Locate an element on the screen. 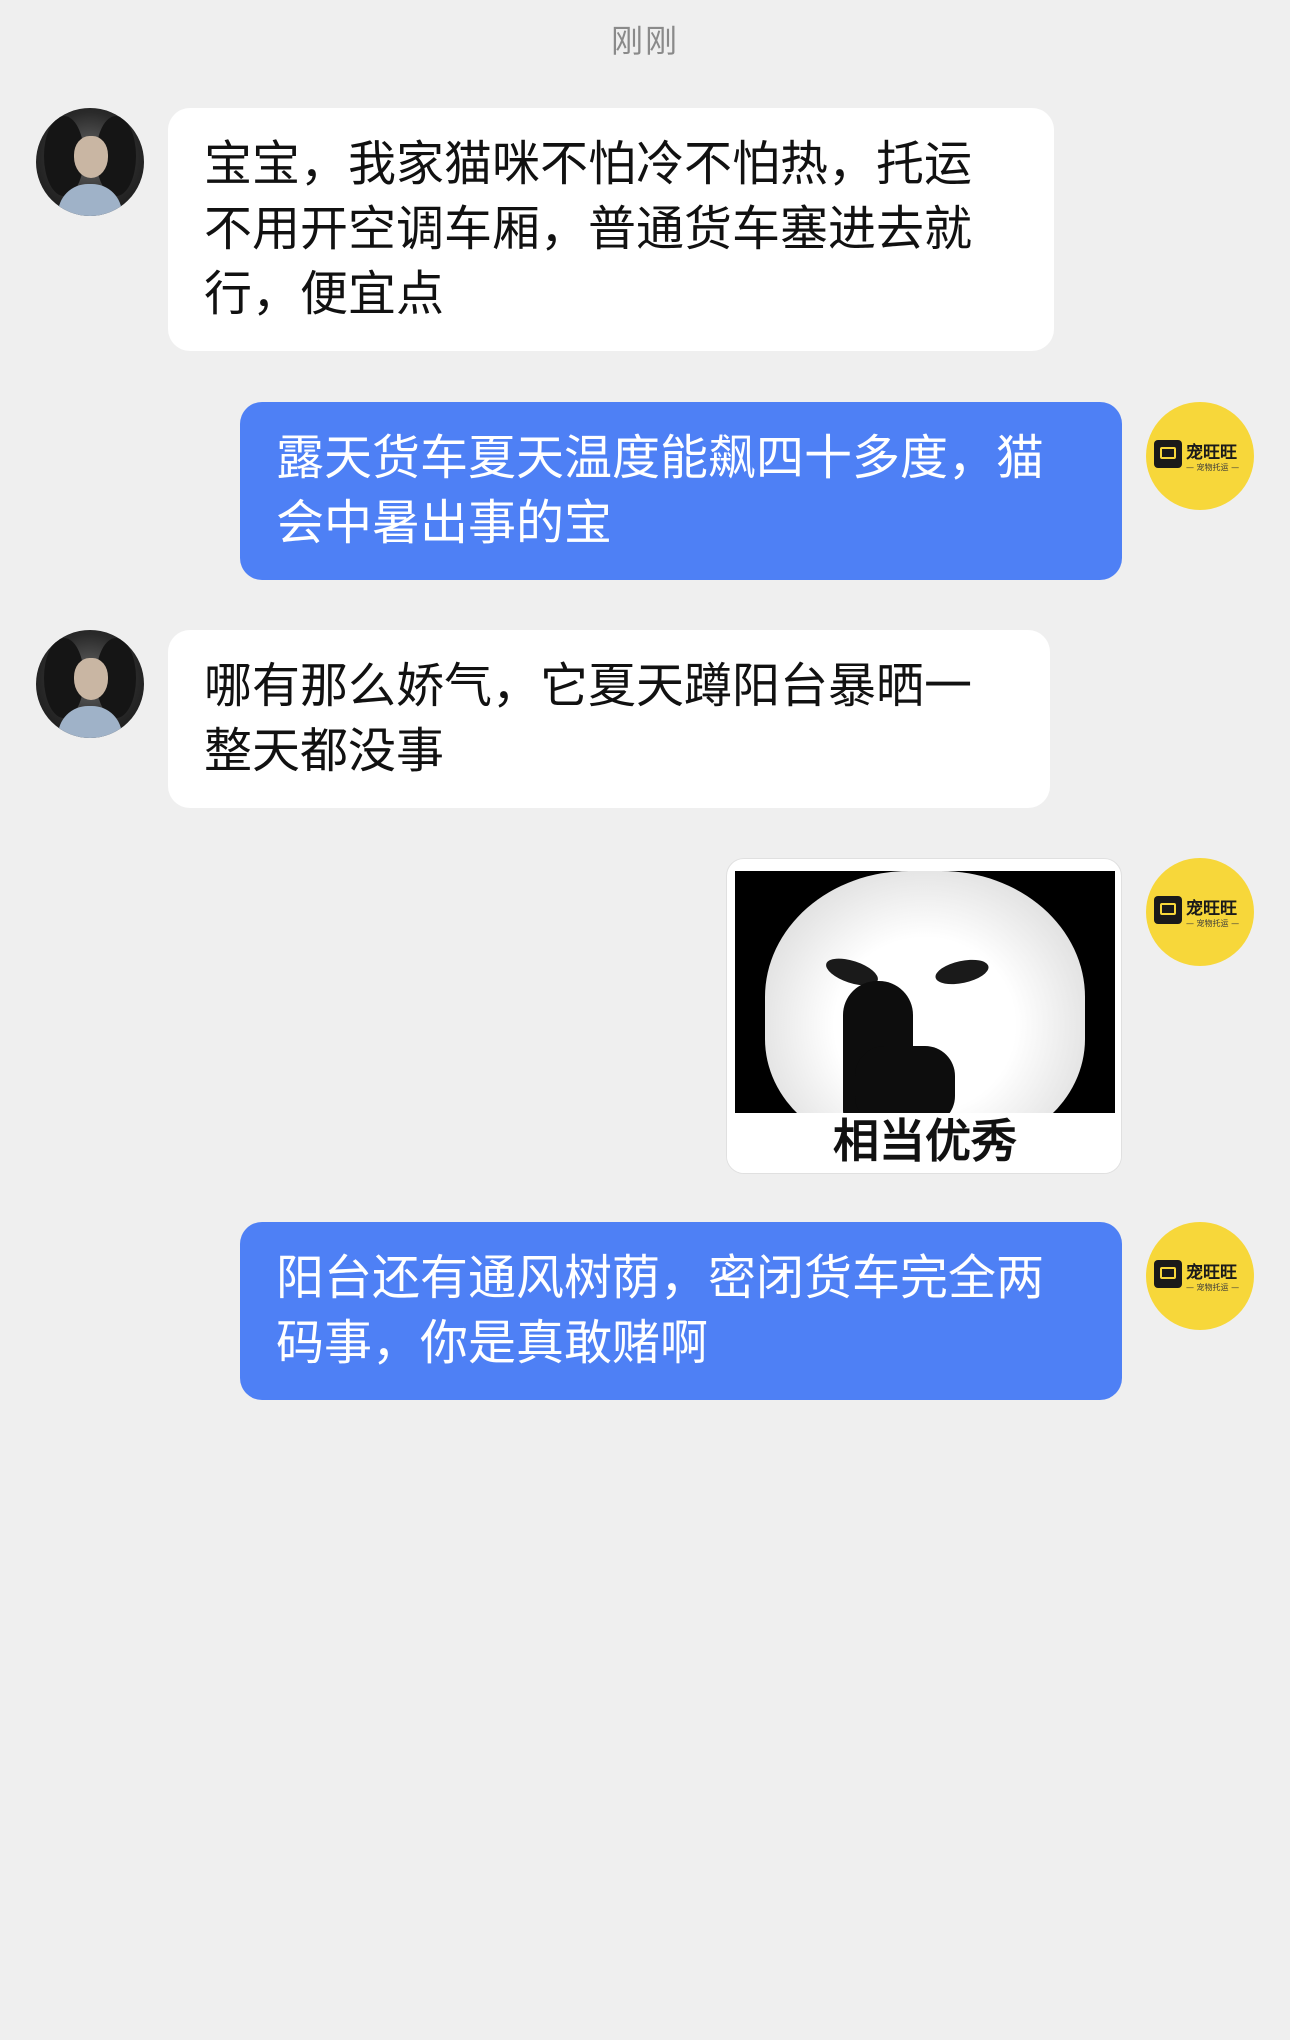 This screenshot has width=1290, height=2040. message-text: 露天货车夏天温度能飙四十多度，猫会中暑出事的宝 is located at coordinates (660, 490).